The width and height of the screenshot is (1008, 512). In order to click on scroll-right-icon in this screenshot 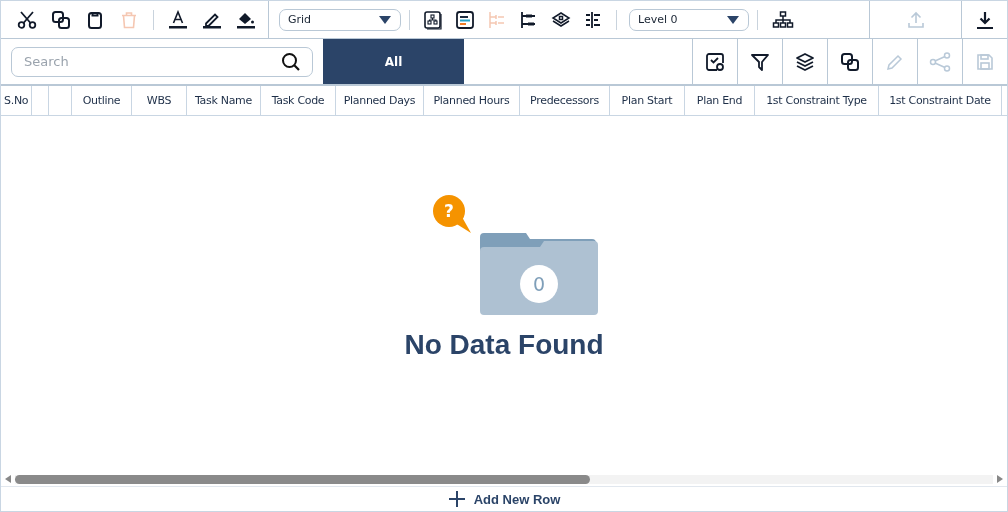, I will do `click(1000, 479)`.